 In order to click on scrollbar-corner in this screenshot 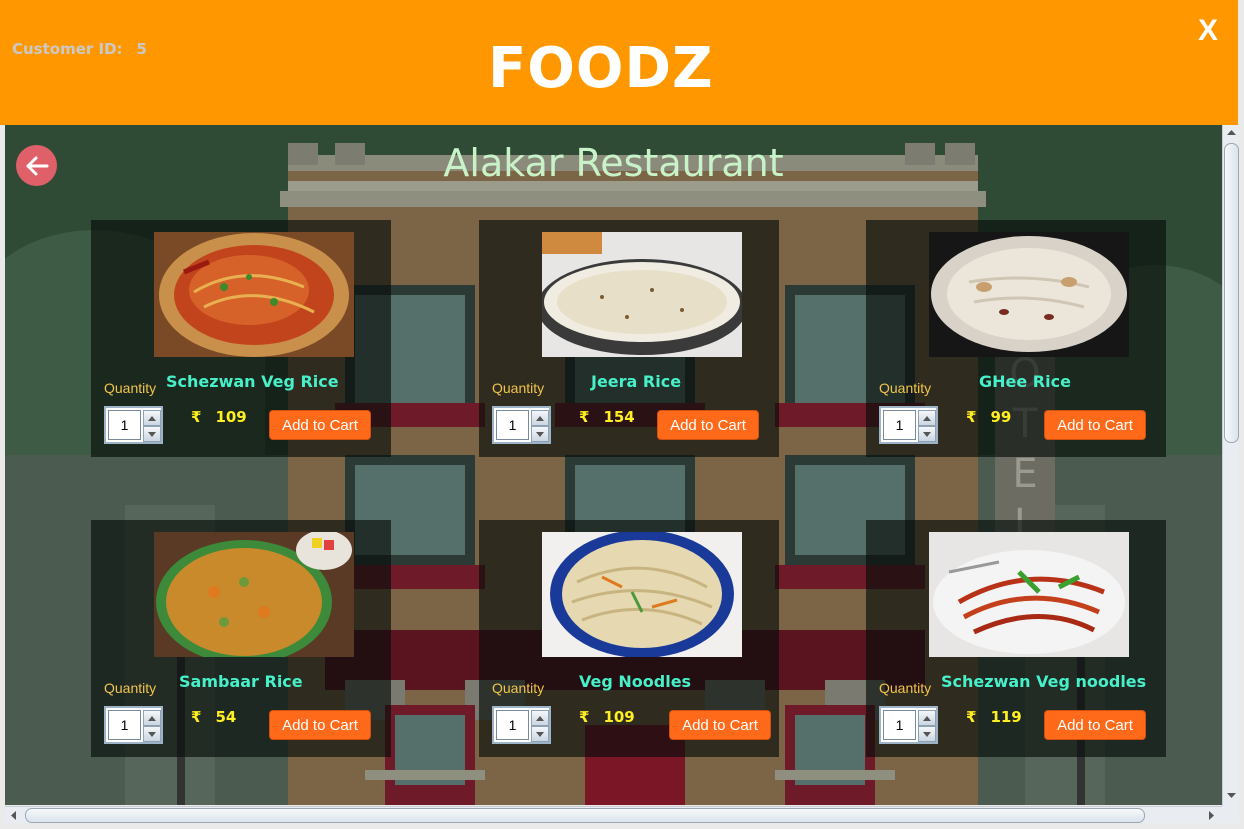, I will do `click(1230, 814)`.